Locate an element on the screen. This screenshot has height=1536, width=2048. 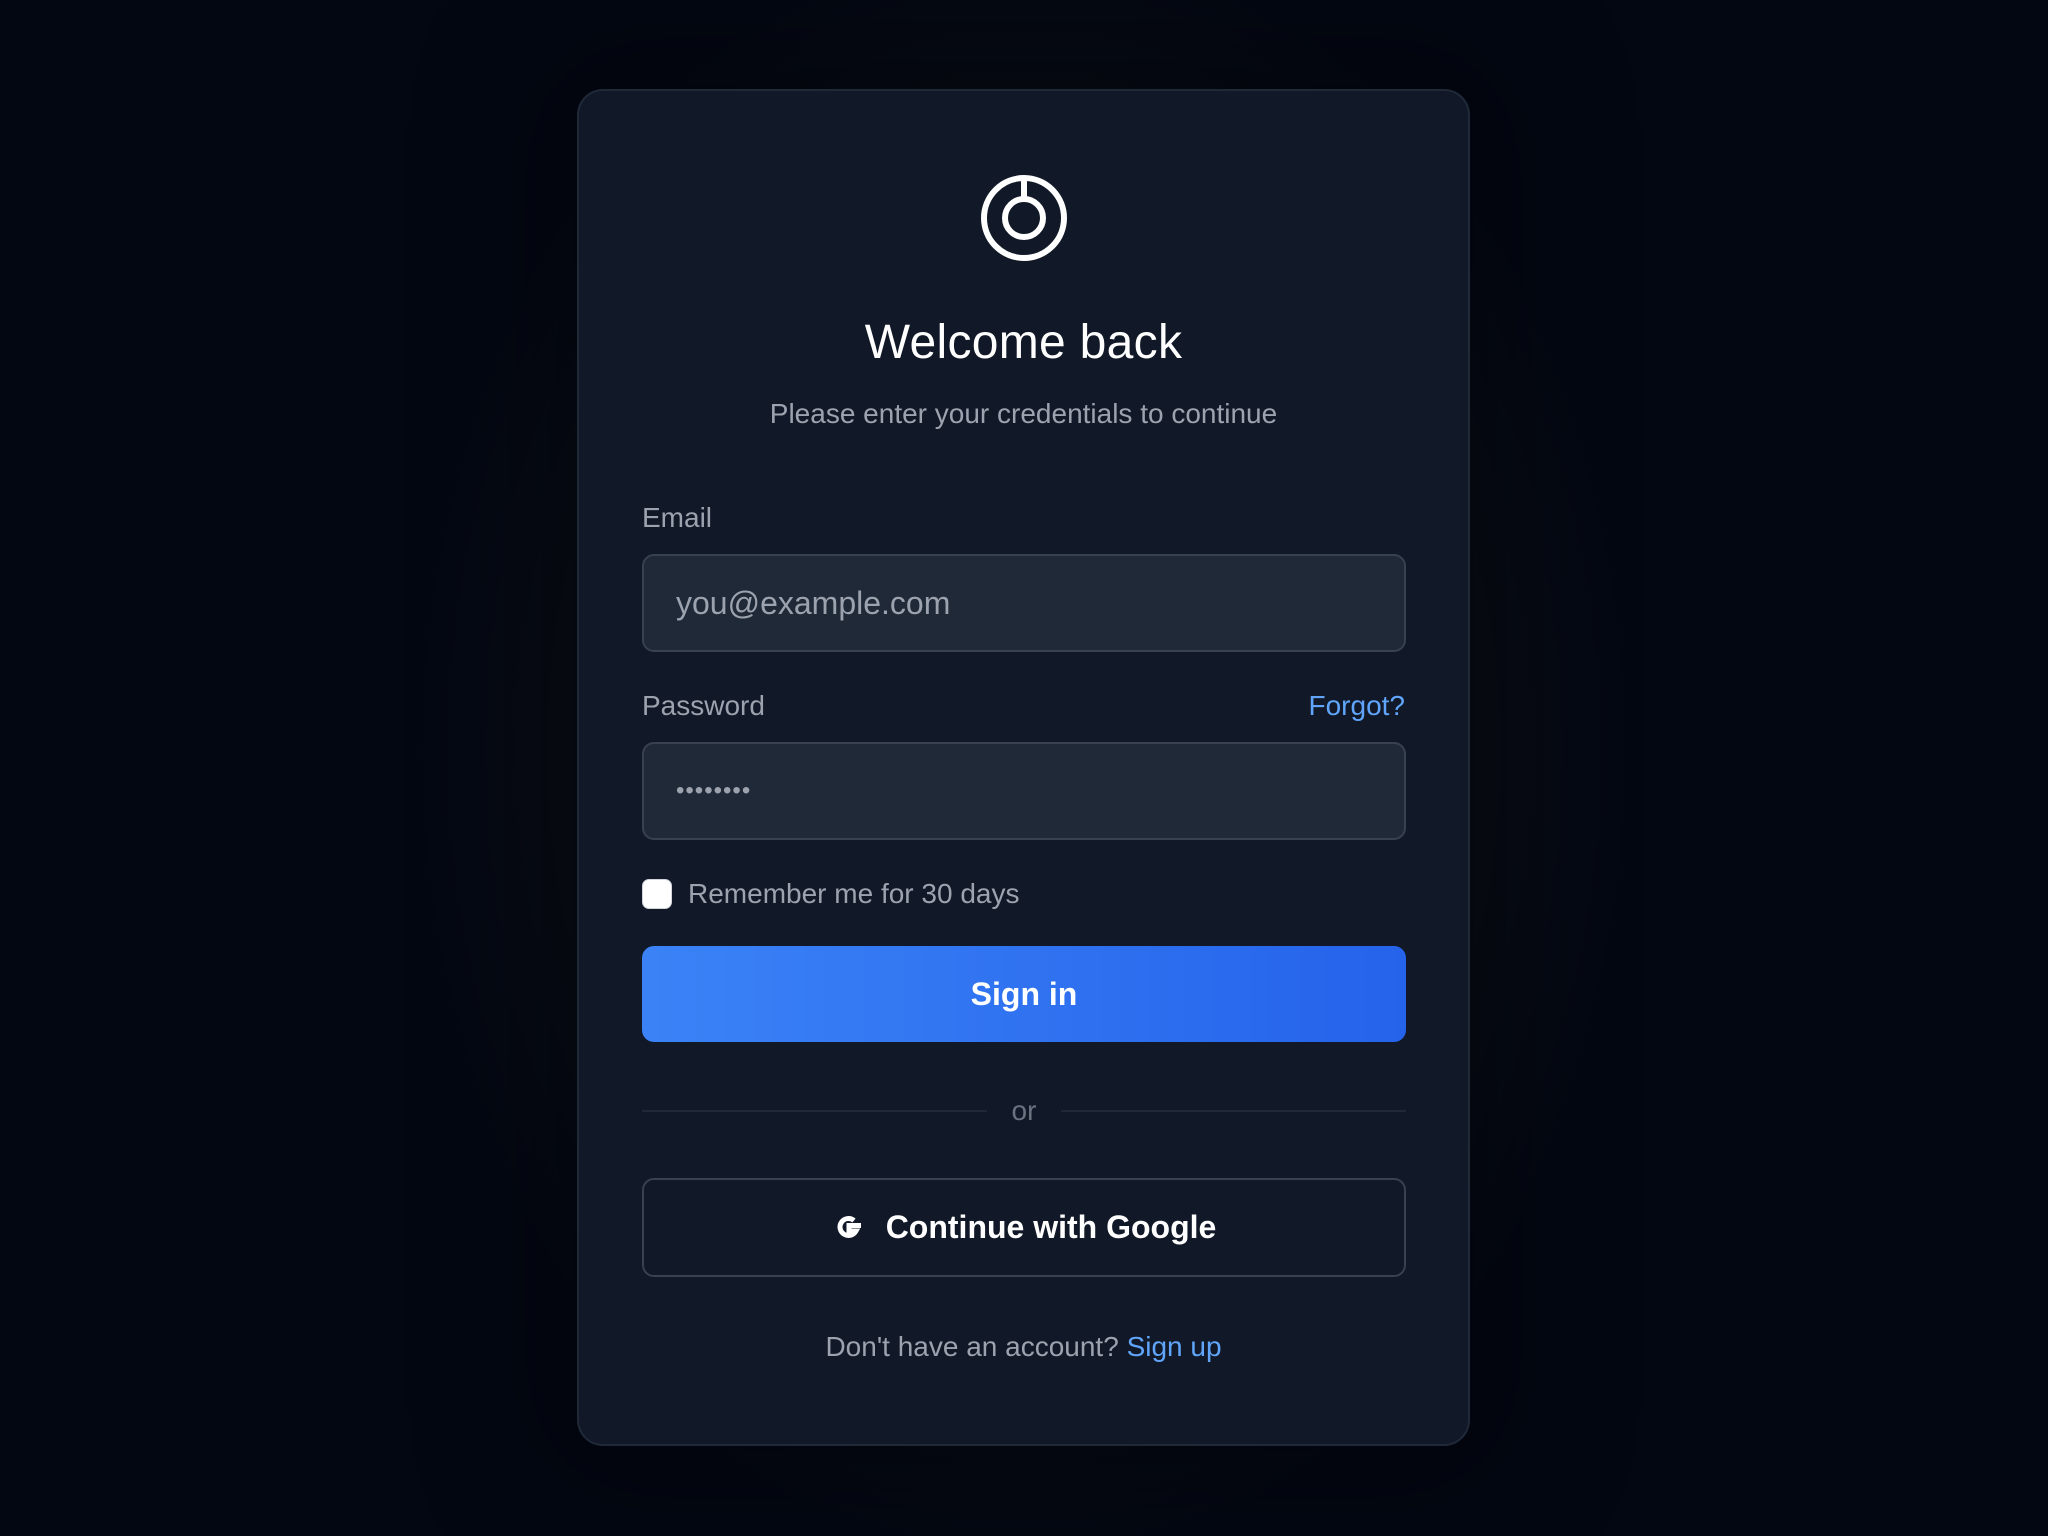
email-label: Email is located at coordinates (677, 517).